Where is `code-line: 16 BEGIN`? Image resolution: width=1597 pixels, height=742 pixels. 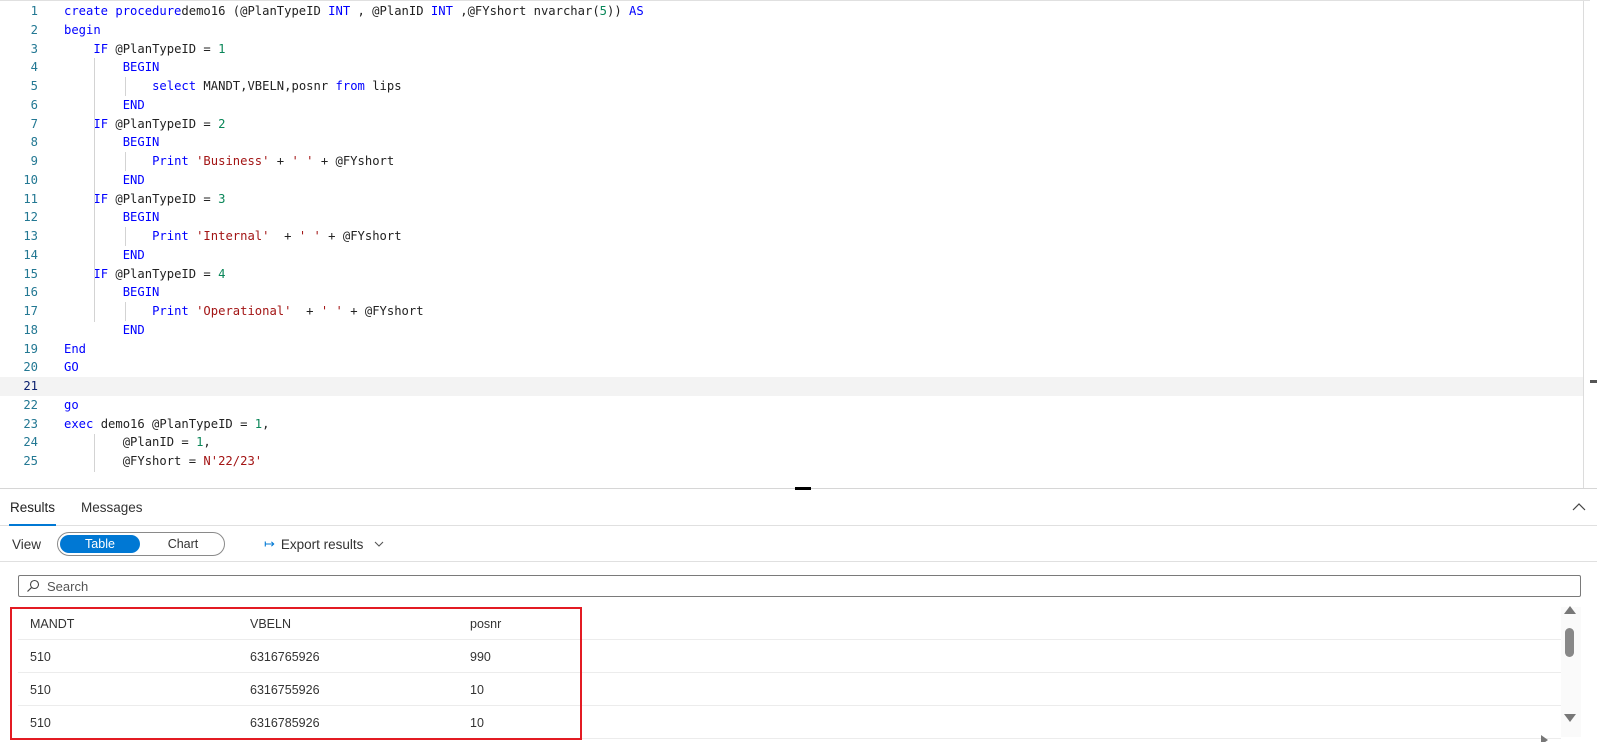 code-line: 16 BEGIN is located at coordinates (795, 292).